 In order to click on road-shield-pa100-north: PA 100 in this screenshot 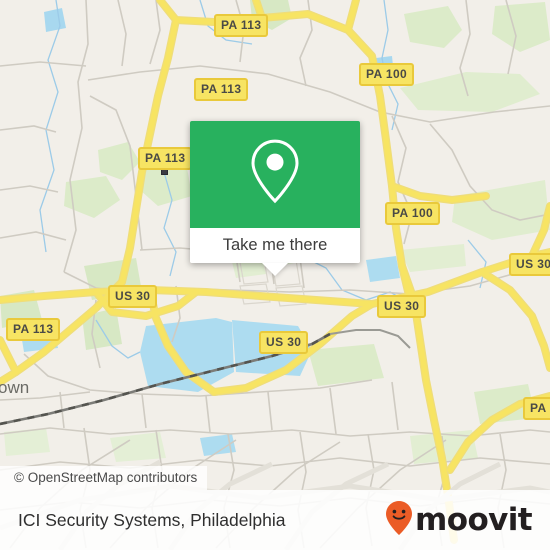, I will do `click(387, 74)`.